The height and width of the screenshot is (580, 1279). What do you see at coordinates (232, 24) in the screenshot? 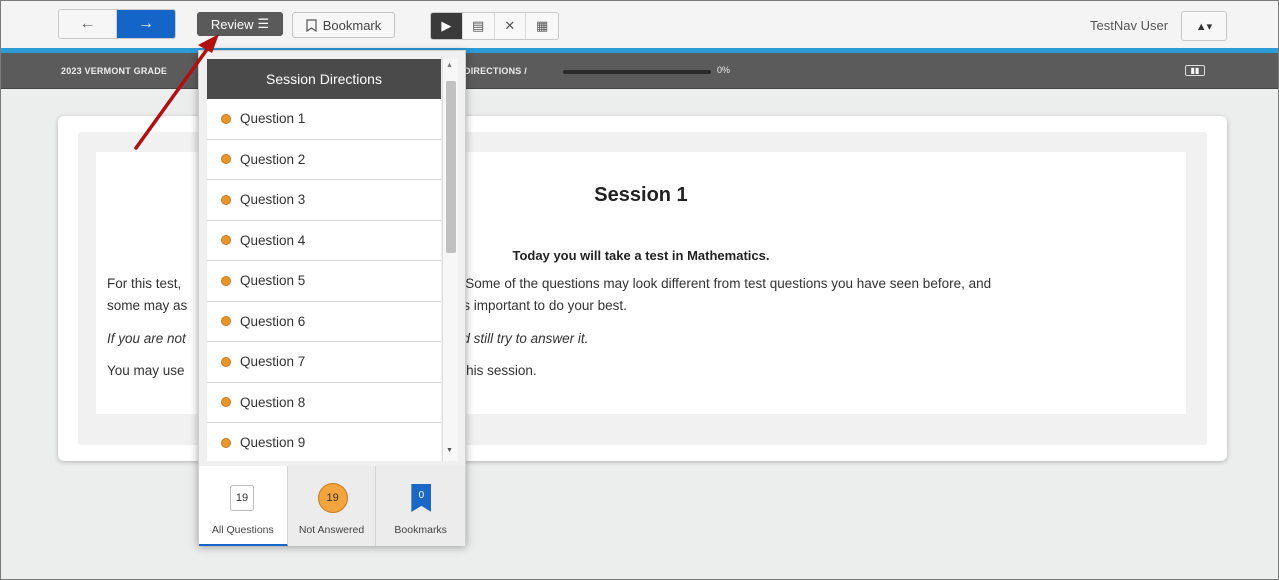
I see `review-label: Review` at bounding box center [232, 24].